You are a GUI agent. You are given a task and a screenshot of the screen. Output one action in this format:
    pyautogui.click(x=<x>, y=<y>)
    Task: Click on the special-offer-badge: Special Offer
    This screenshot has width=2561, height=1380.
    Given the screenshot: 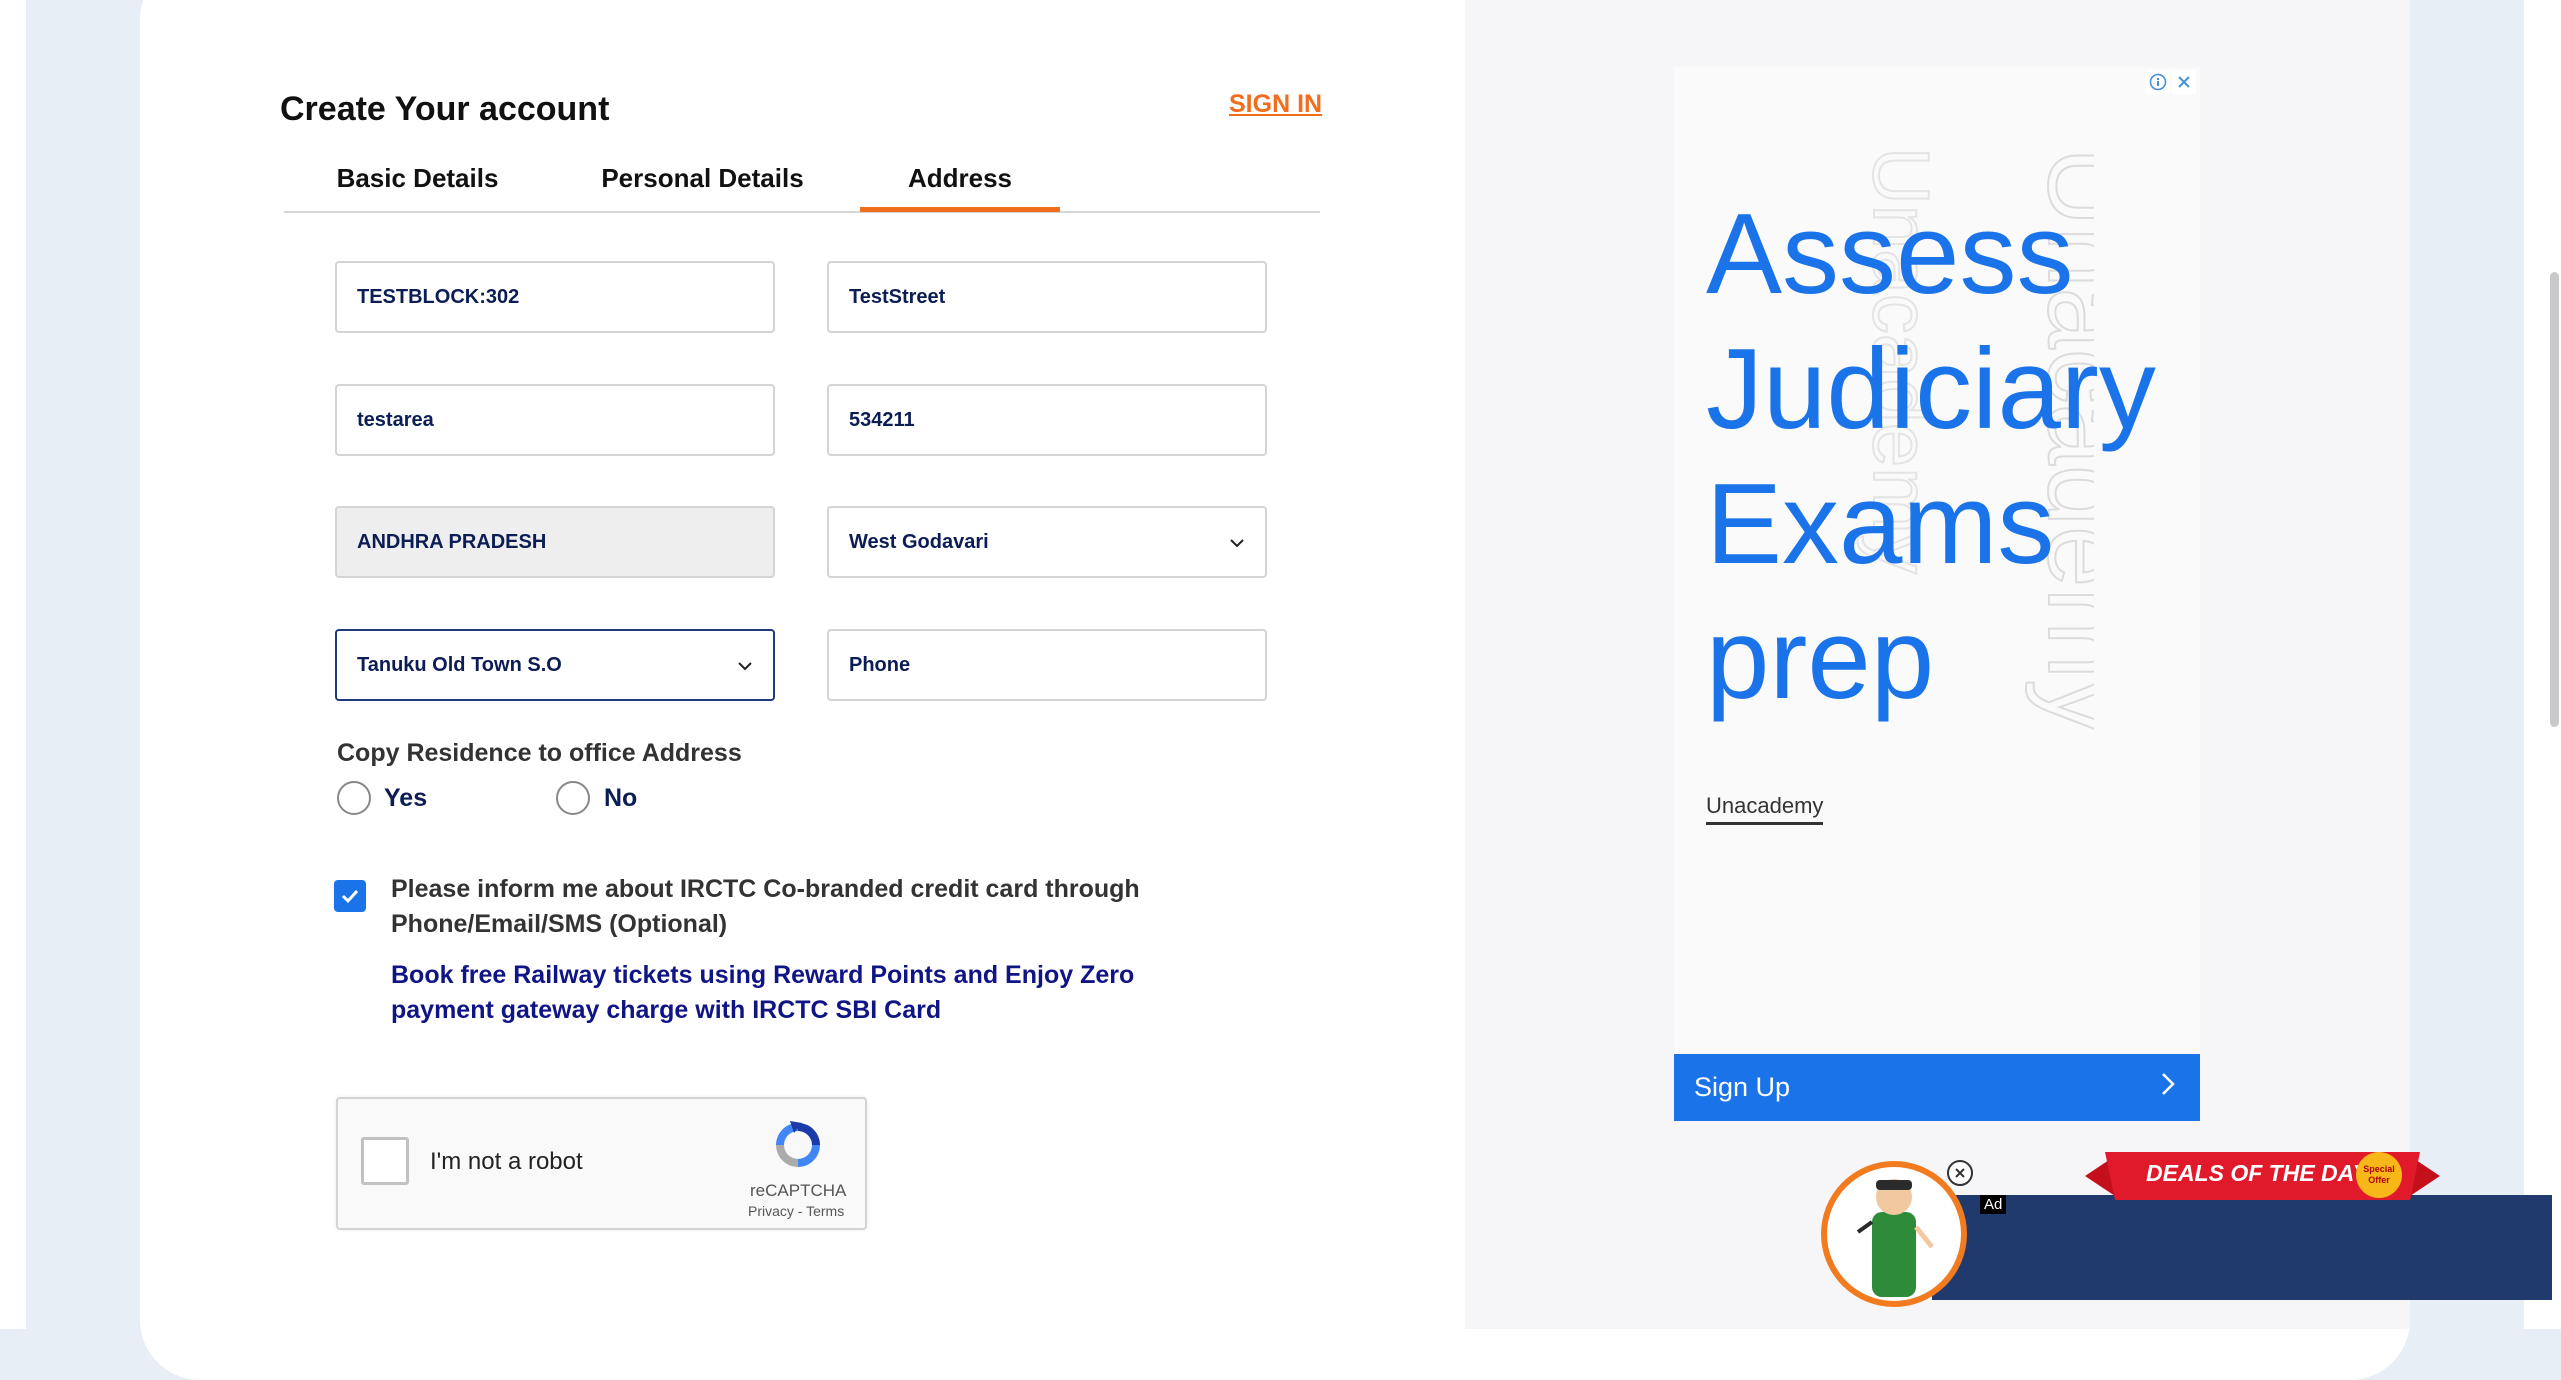 What is the action you would take?
    pyautogui.click(x=2379, y=1175)
    